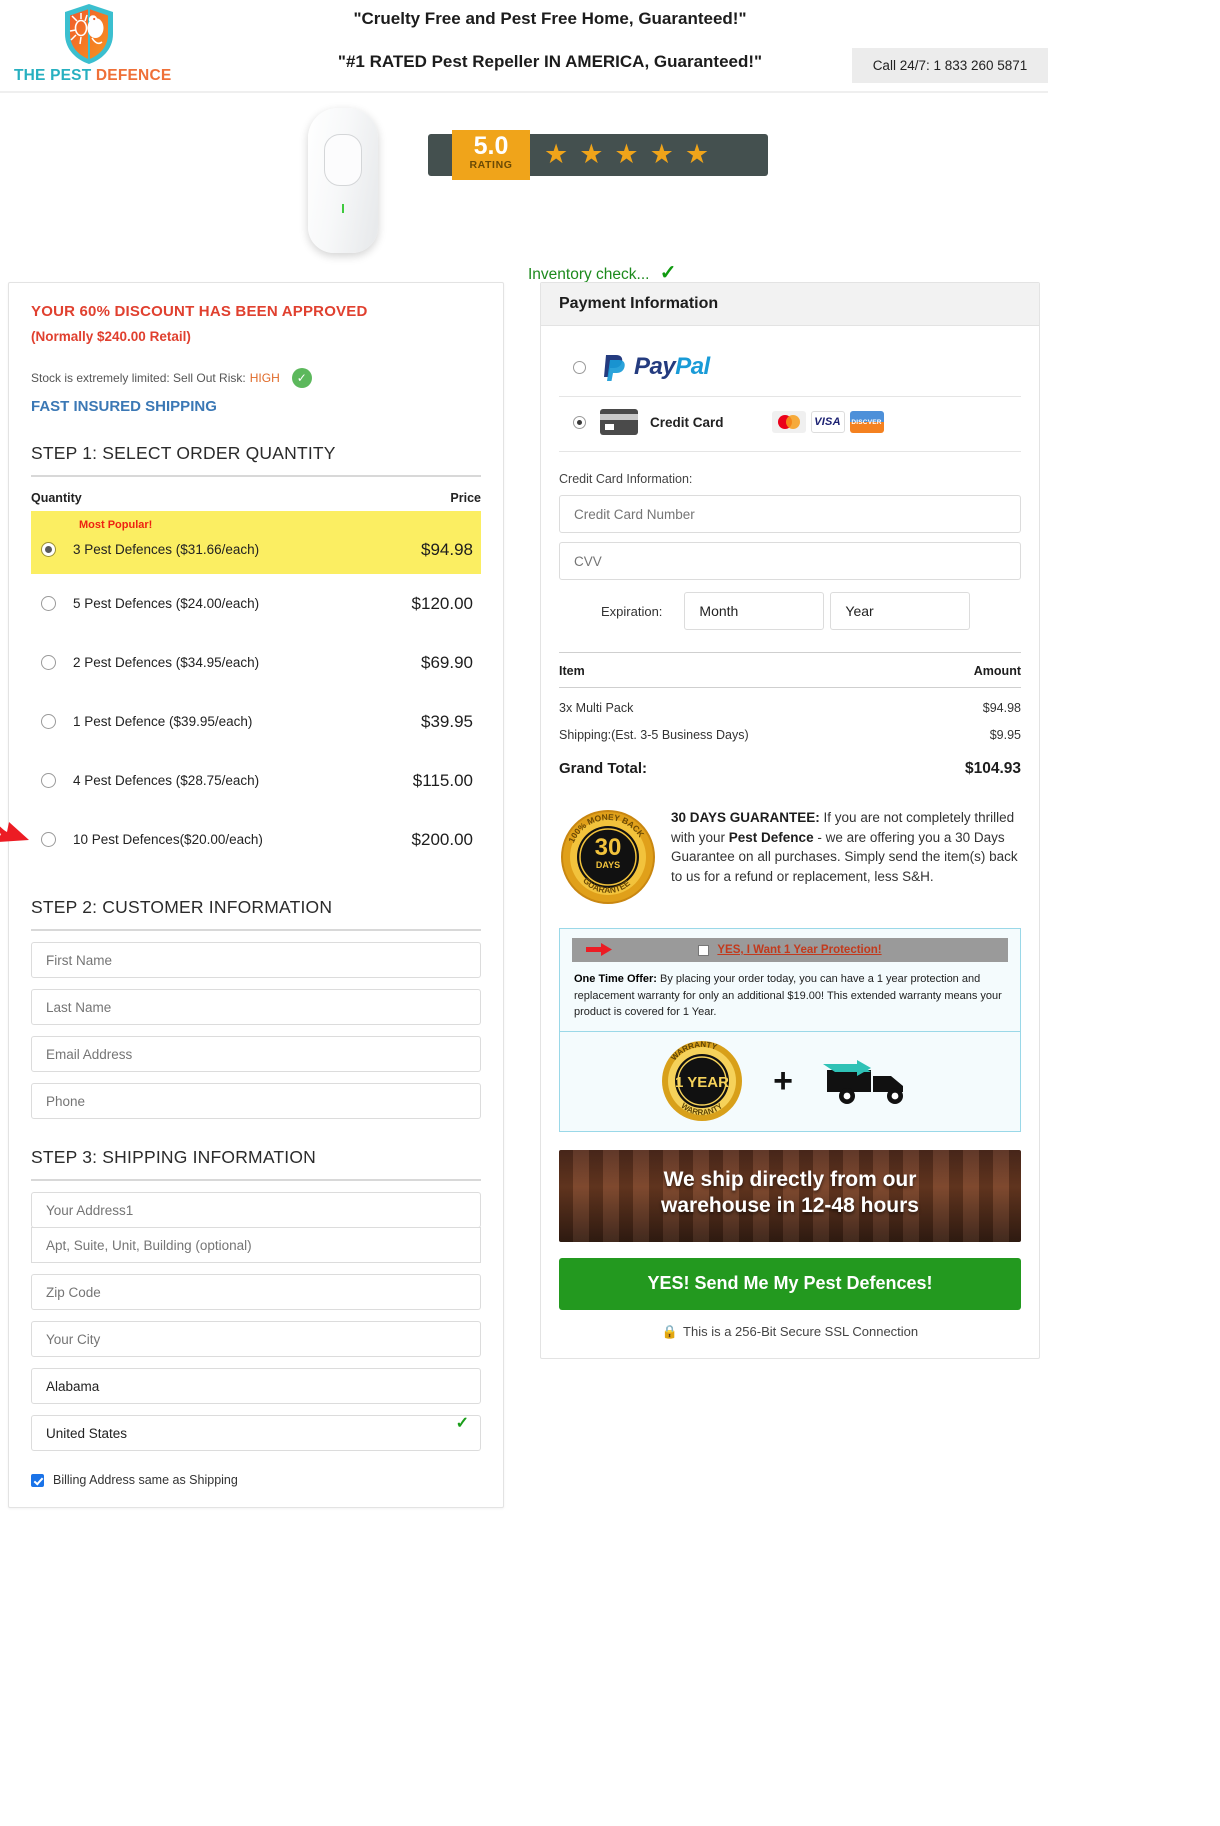 This screenshot has height=1826, width=1220. Describe the element at coordinates (790, 1205) in the screenshot. I see `shipping-banner-line2: warehouse in 12-48 hours` at that location.